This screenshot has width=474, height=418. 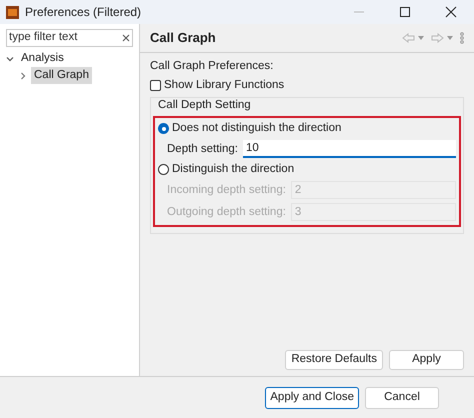 What do you see at coordinates (349, 149) in the screenshot?
I see `depth-field: 10` at bounding box center [349, 149].